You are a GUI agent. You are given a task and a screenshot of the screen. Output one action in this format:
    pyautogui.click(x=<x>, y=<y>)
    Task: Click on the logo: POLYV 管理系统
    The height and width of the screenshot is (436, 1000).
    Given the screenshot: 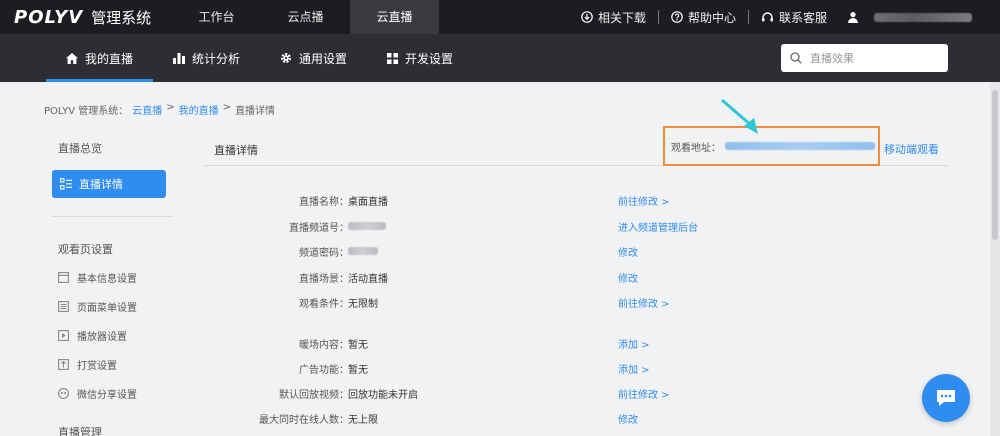 What is the action you would take?
    pyautogui.click(x=82, y=17)
    